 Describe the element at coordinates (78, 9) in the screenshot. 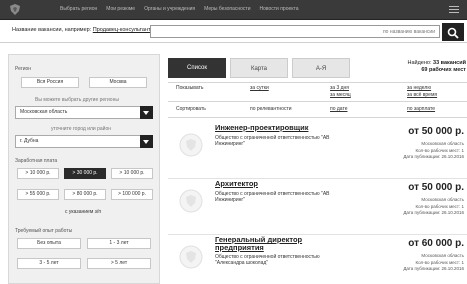

I see `nav-item-region: Выбрать регион` at that location.